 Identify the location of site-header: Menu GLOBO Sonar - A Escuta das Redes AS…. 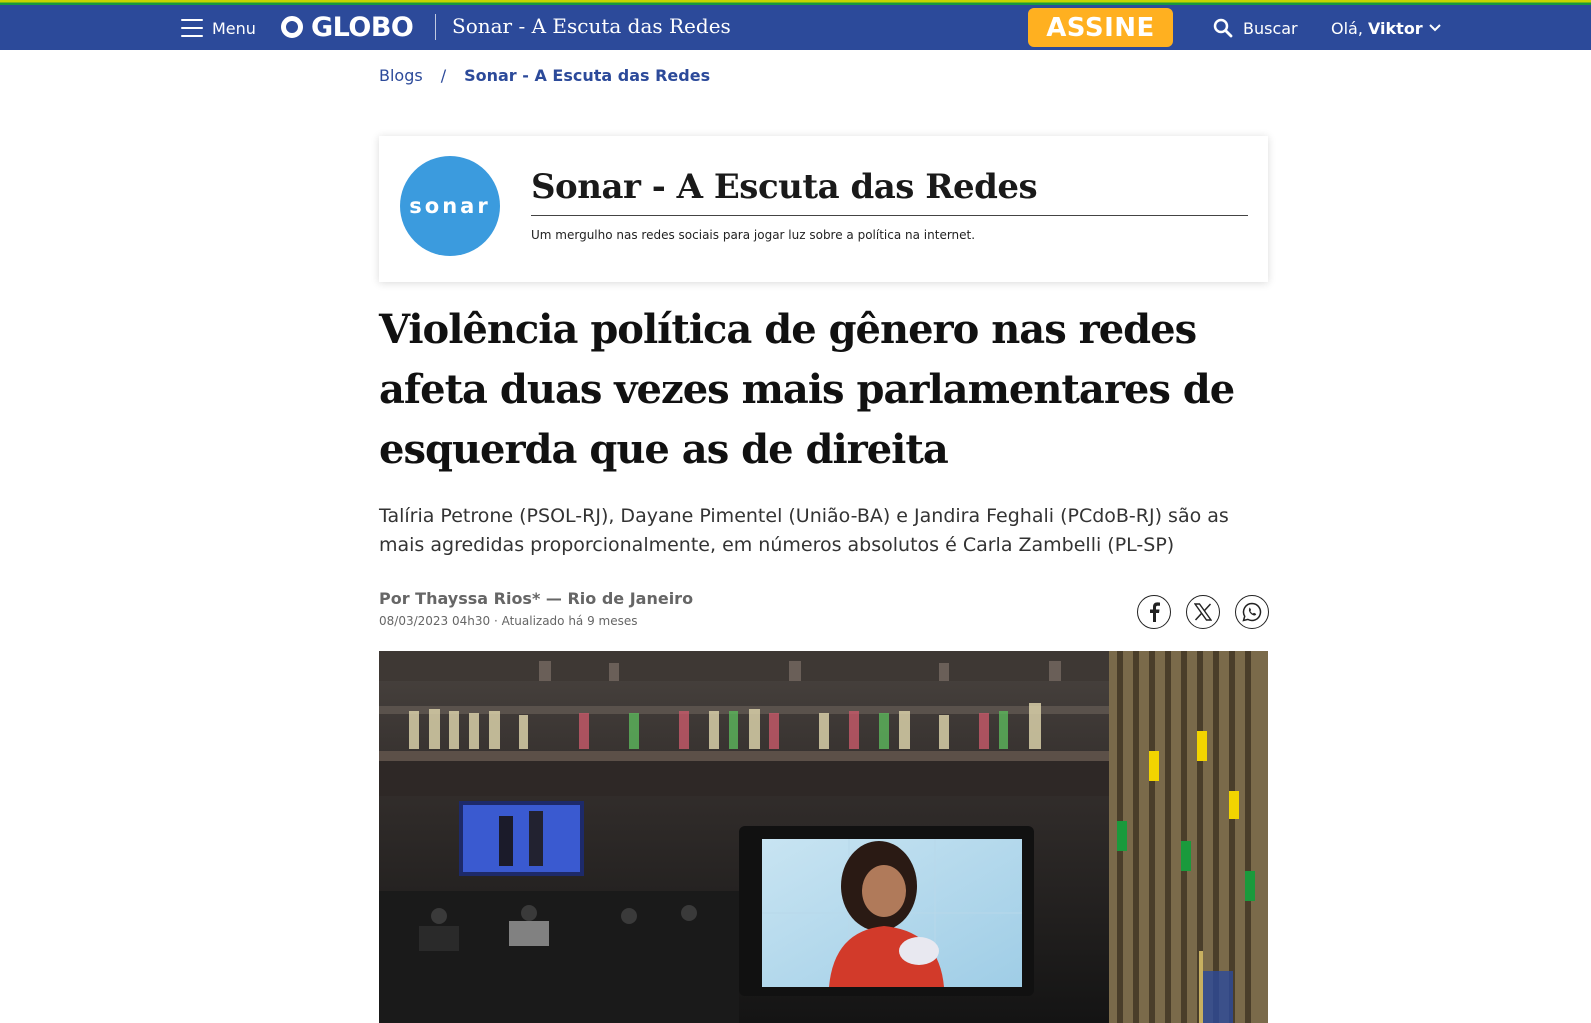
(795, 27).